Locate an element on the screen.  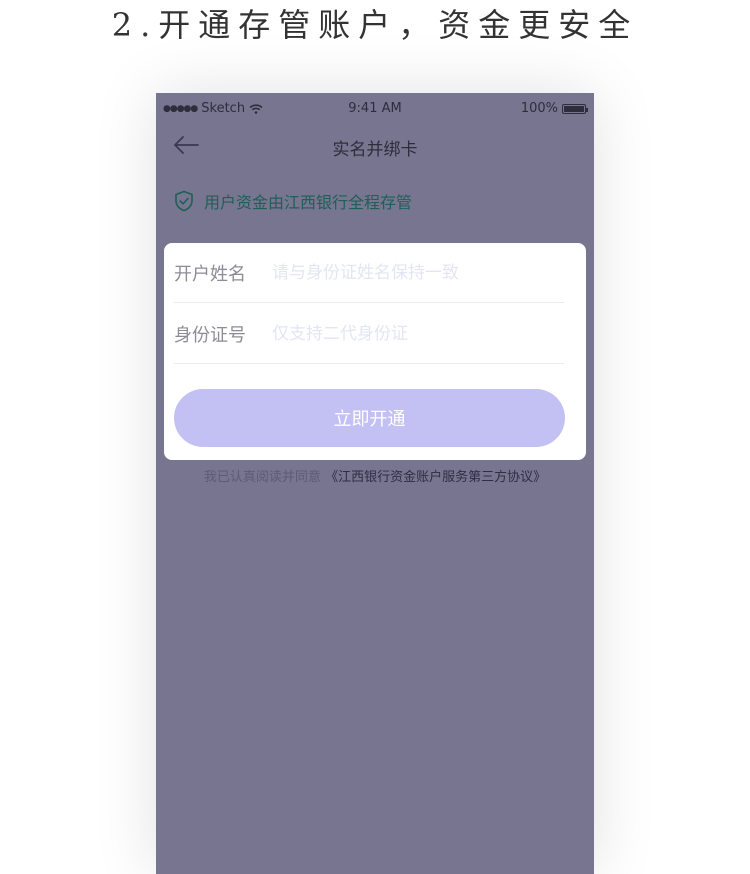
status-right: 100% is located at coordinates (554, 108).